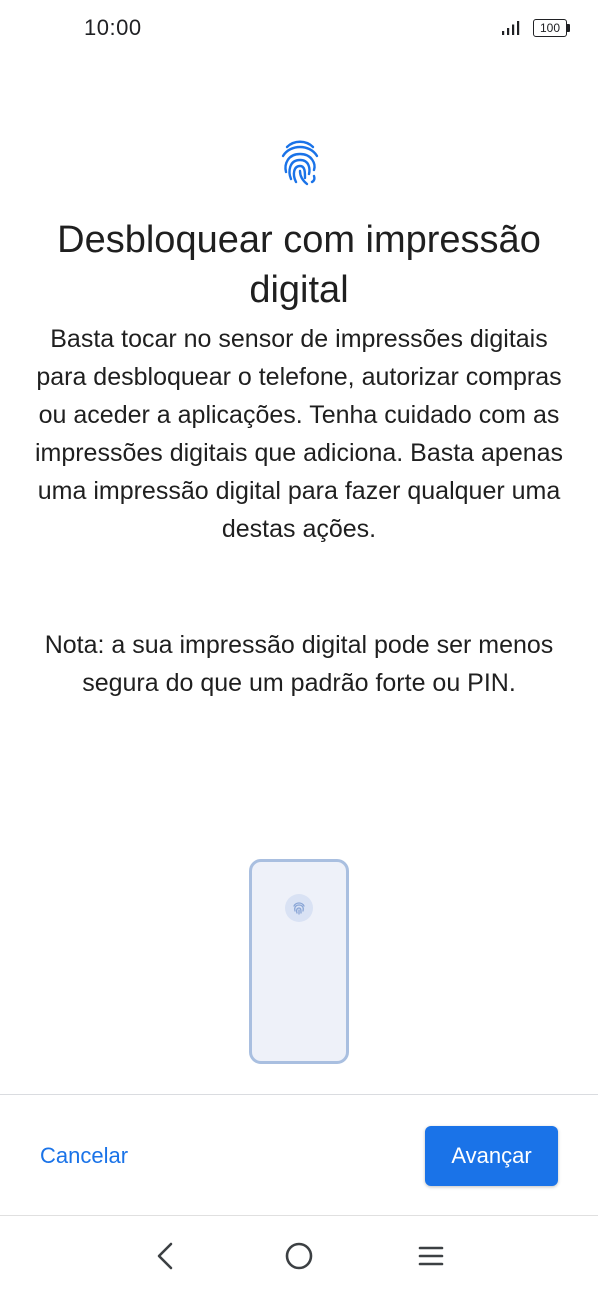 This screenshot has width=598, height=1295. What do you see at coordinates (113, 27) in the screenshot?
I see `status-time: 10:00` at bounding box center [113, 27].